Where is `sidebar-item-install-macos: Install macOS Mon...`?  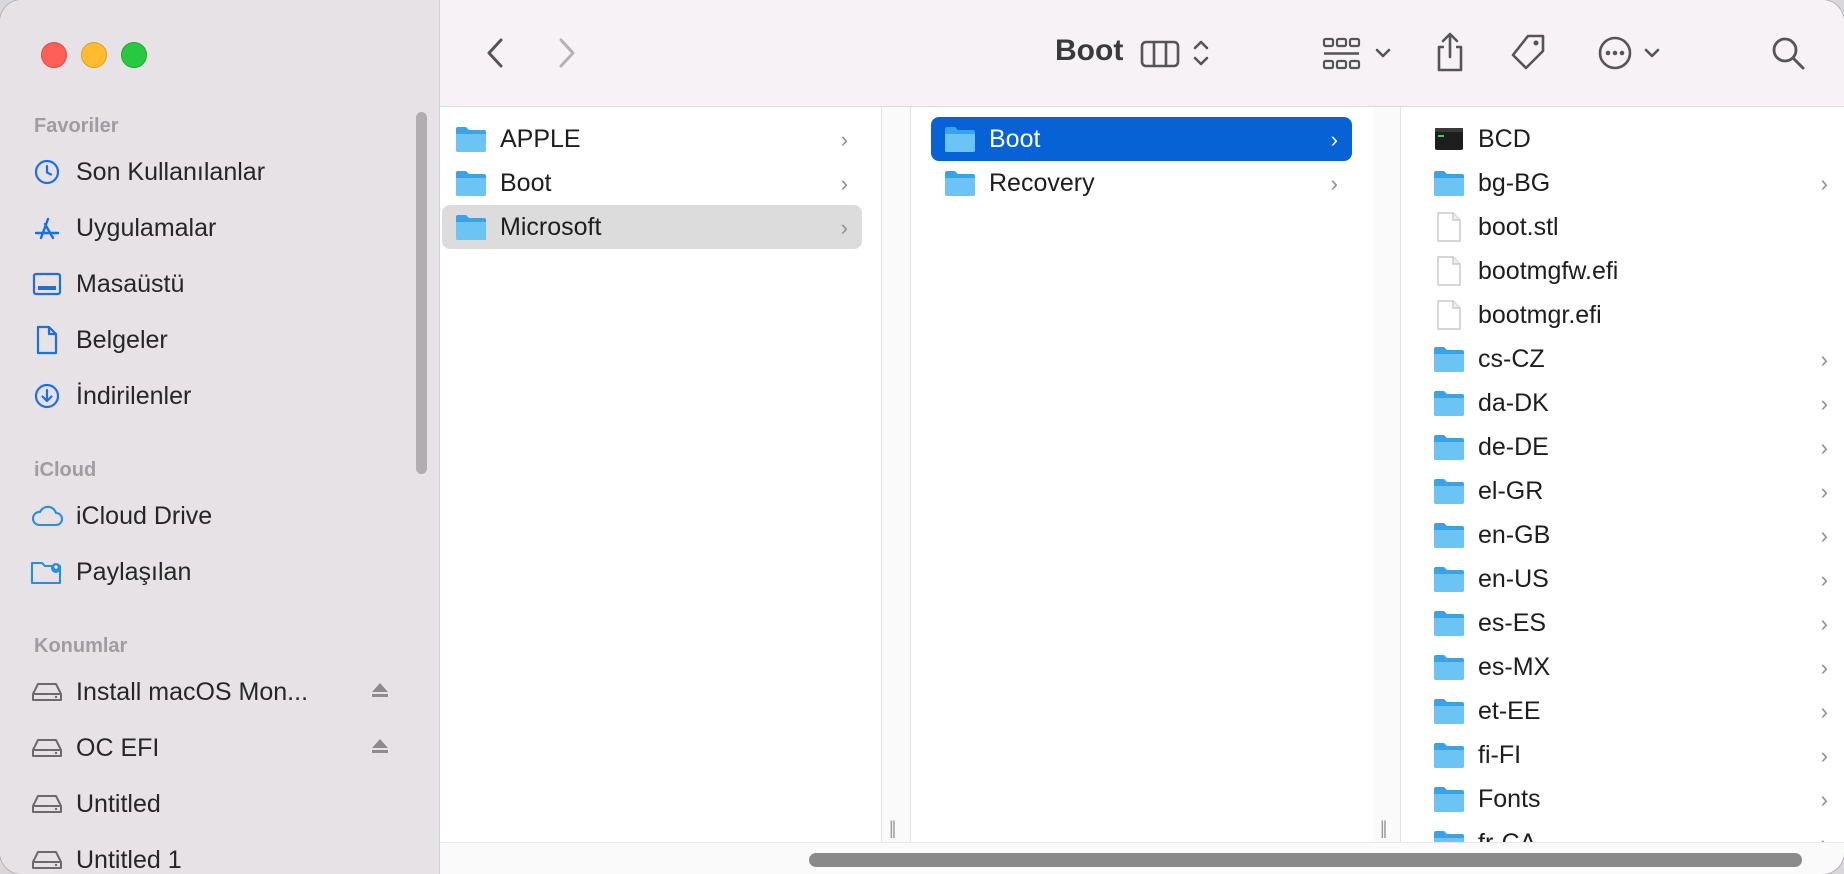
sidebar-item-install-macos: Install macOS Mon... is located at coordinates (220, 692).